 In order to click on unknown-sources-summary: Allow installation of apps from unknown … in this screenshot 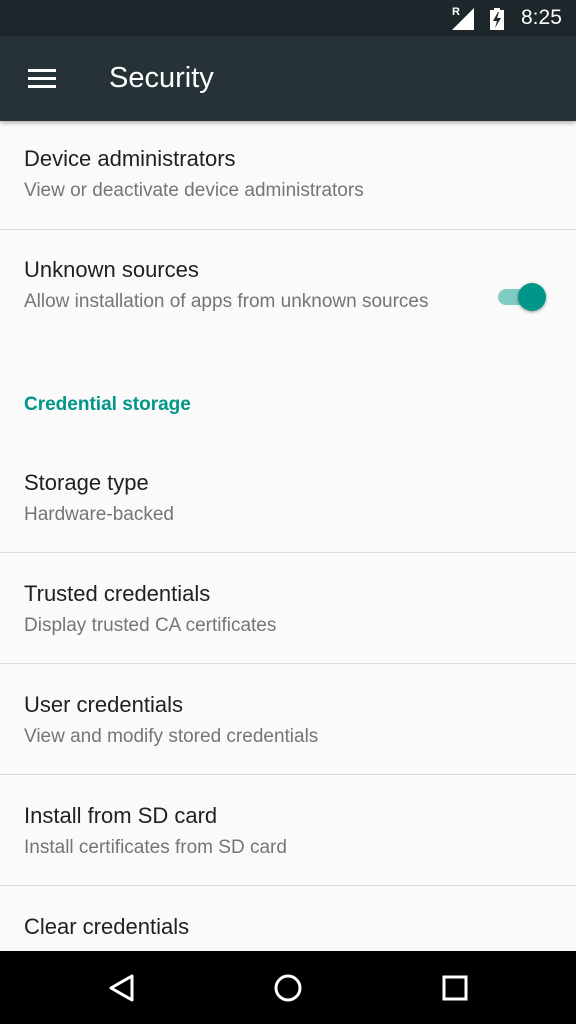, I will do `click(226, 301)`.